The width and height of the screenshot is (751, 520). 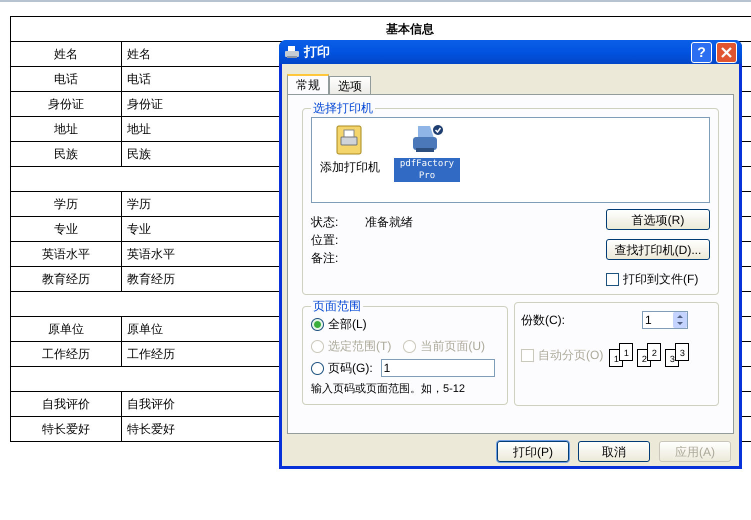 I want to click on printer-item: 添加打印机, so click(x=350, y=150).